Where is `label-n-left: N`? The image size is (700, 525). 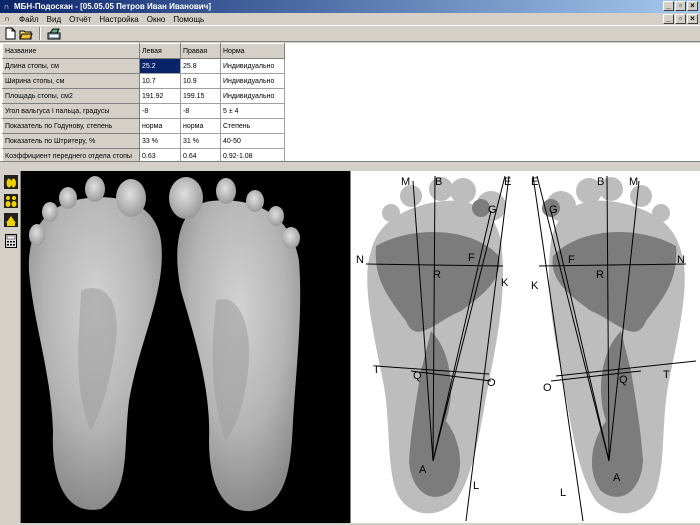 label-n-left: N is located at coordinates (360, 260).